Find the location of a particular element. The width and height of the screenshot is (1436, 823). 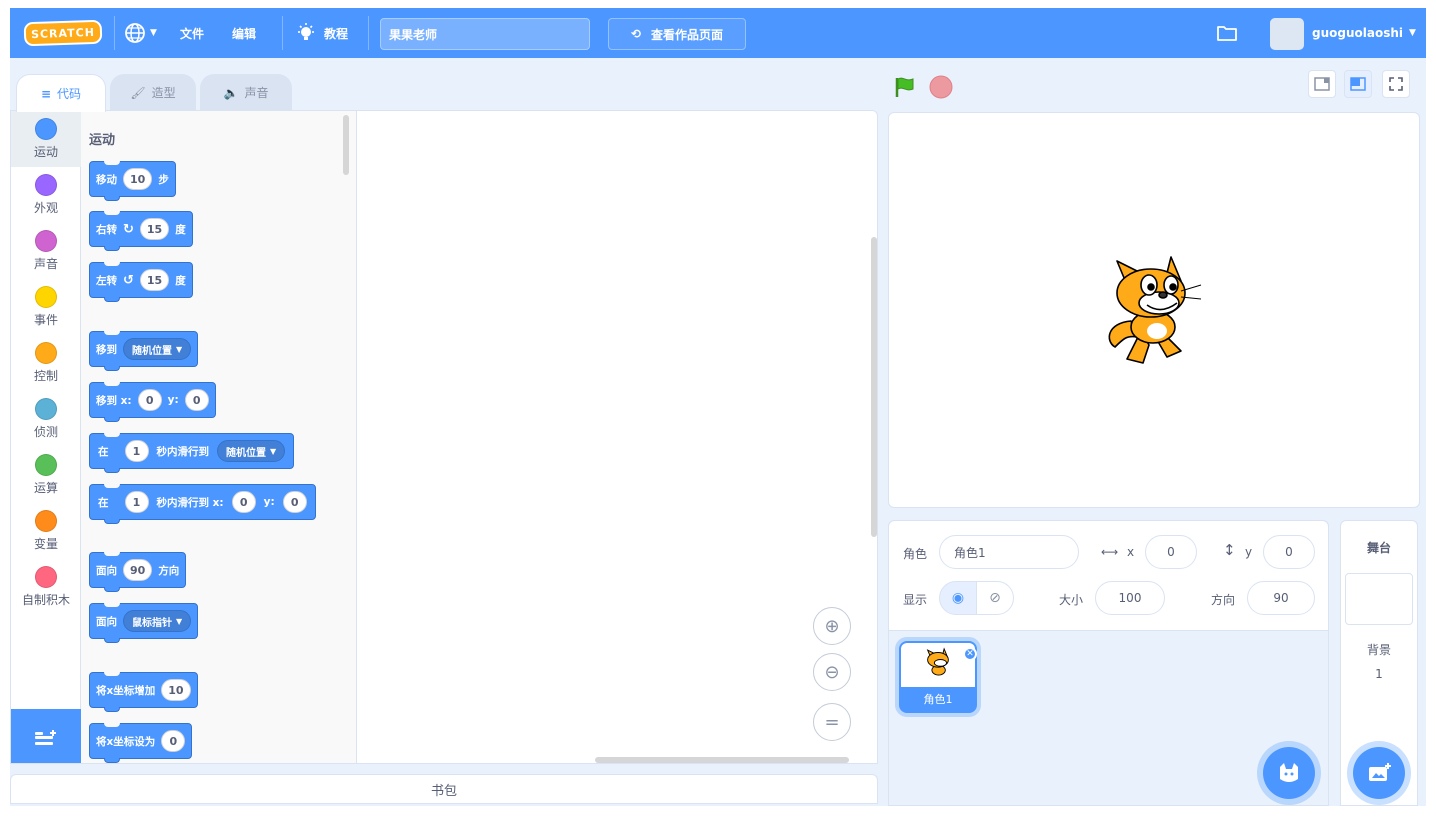

size-label: 大小 is located at coordinates (1071, 600).